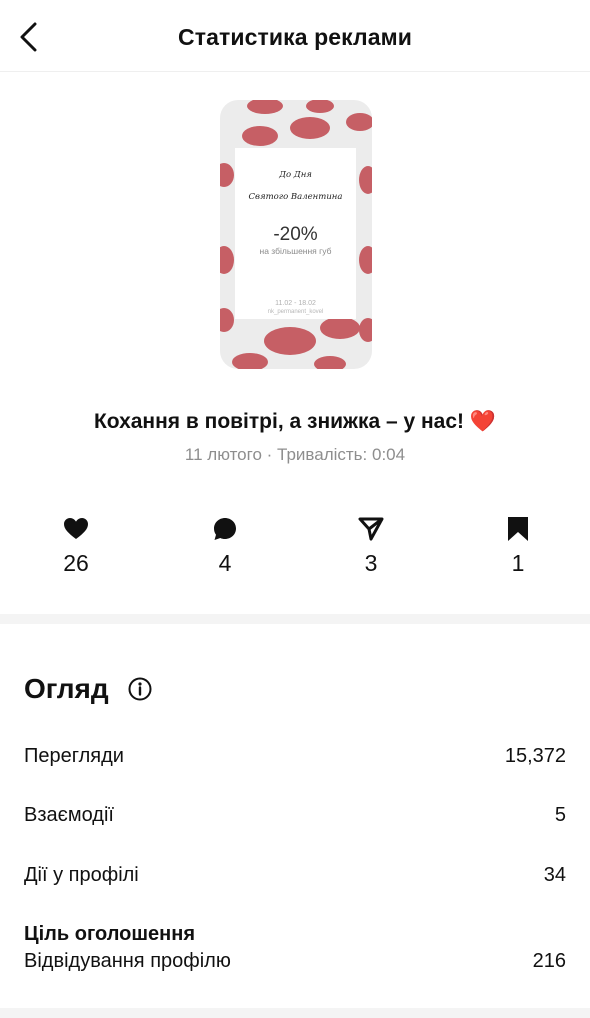  Describe the element at coordinates (518, 544) in the screenshot. I see `saves-stat: 1` at that location.